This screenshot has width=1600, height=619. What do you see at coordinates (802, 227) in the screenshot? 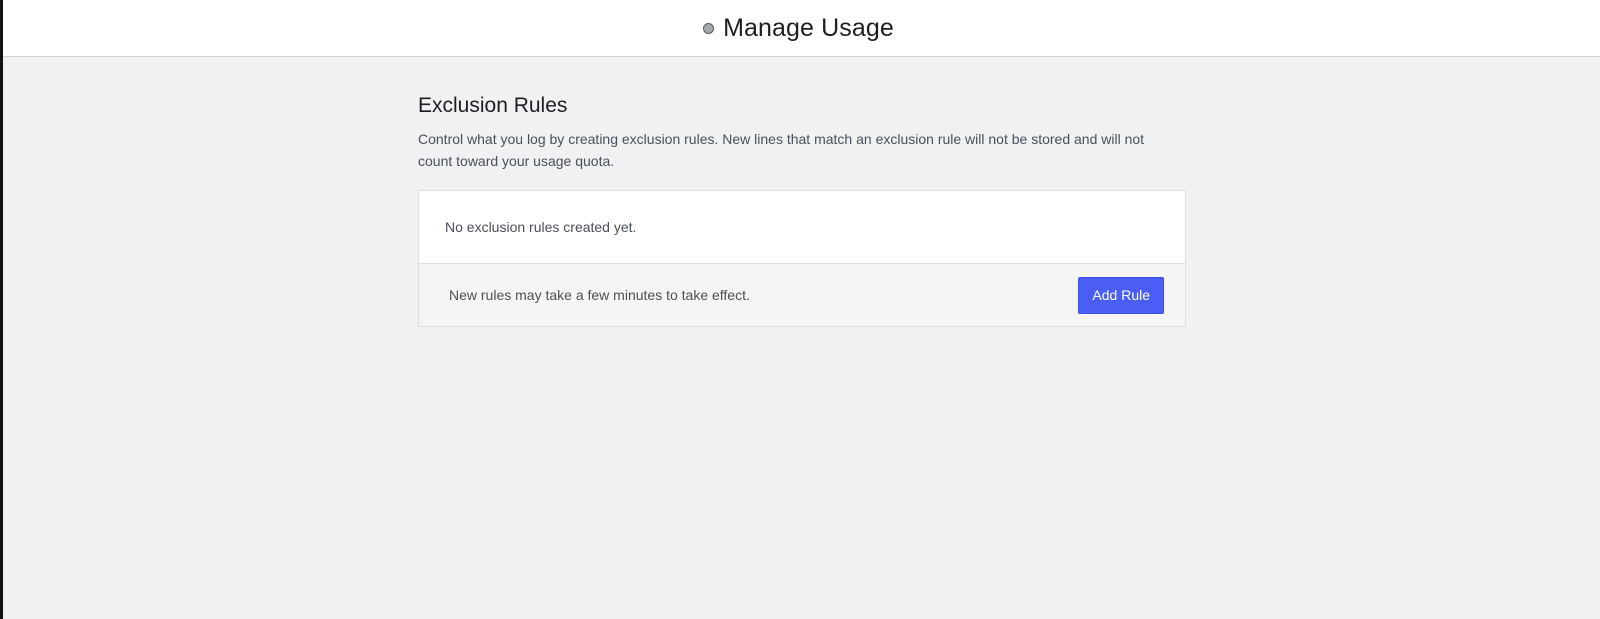
I see `rules-list: No exclusion rules created yet.` at bounding box center [802, 227].